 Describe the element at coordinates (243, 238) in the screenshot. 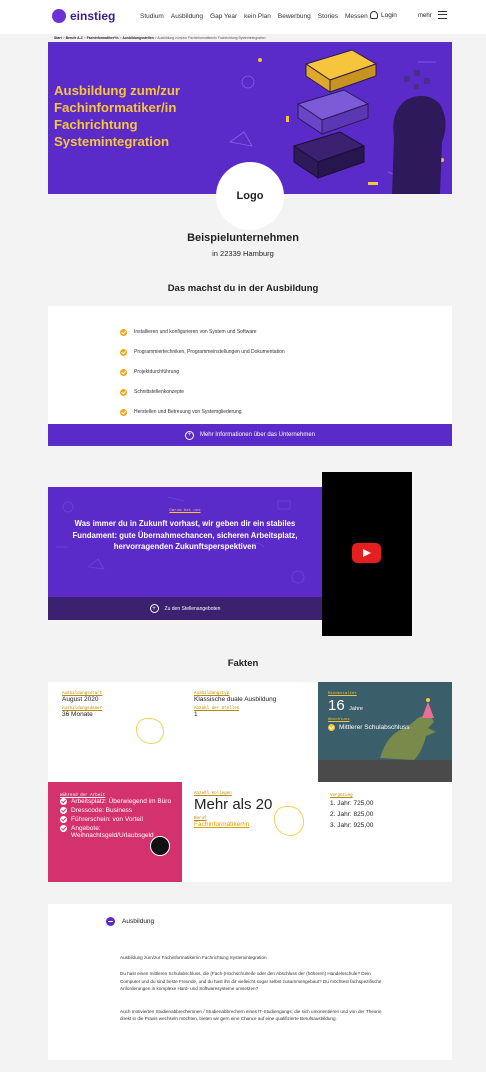

I see `company-name: Beispielunternehmen` at that location.